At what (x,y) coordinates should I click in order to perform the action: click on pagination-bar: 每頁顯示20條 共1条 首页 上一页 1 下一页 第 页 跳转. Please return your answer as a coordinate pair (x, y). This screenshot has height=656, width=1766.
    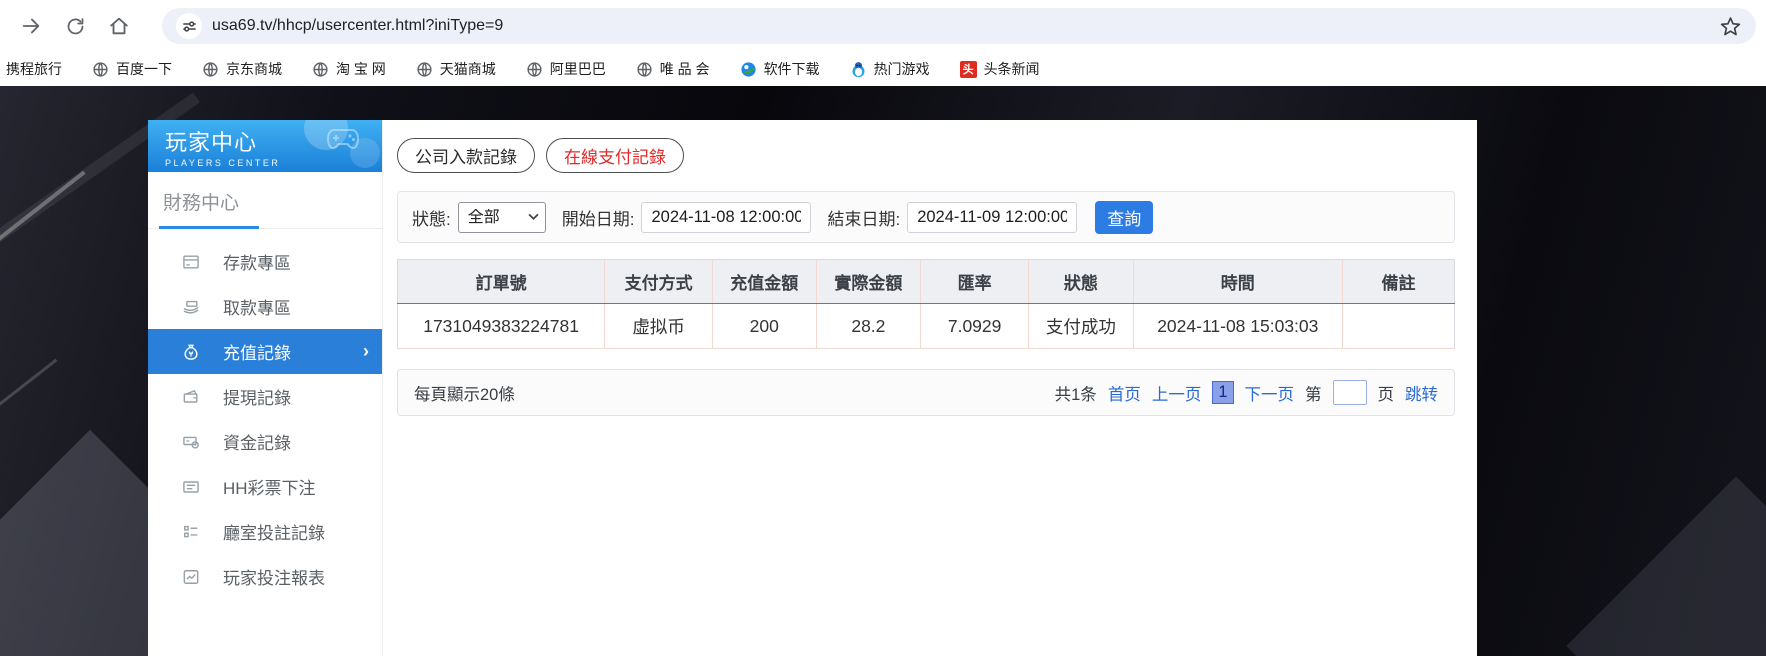
    Looking at the image, I should click on (926, 392).